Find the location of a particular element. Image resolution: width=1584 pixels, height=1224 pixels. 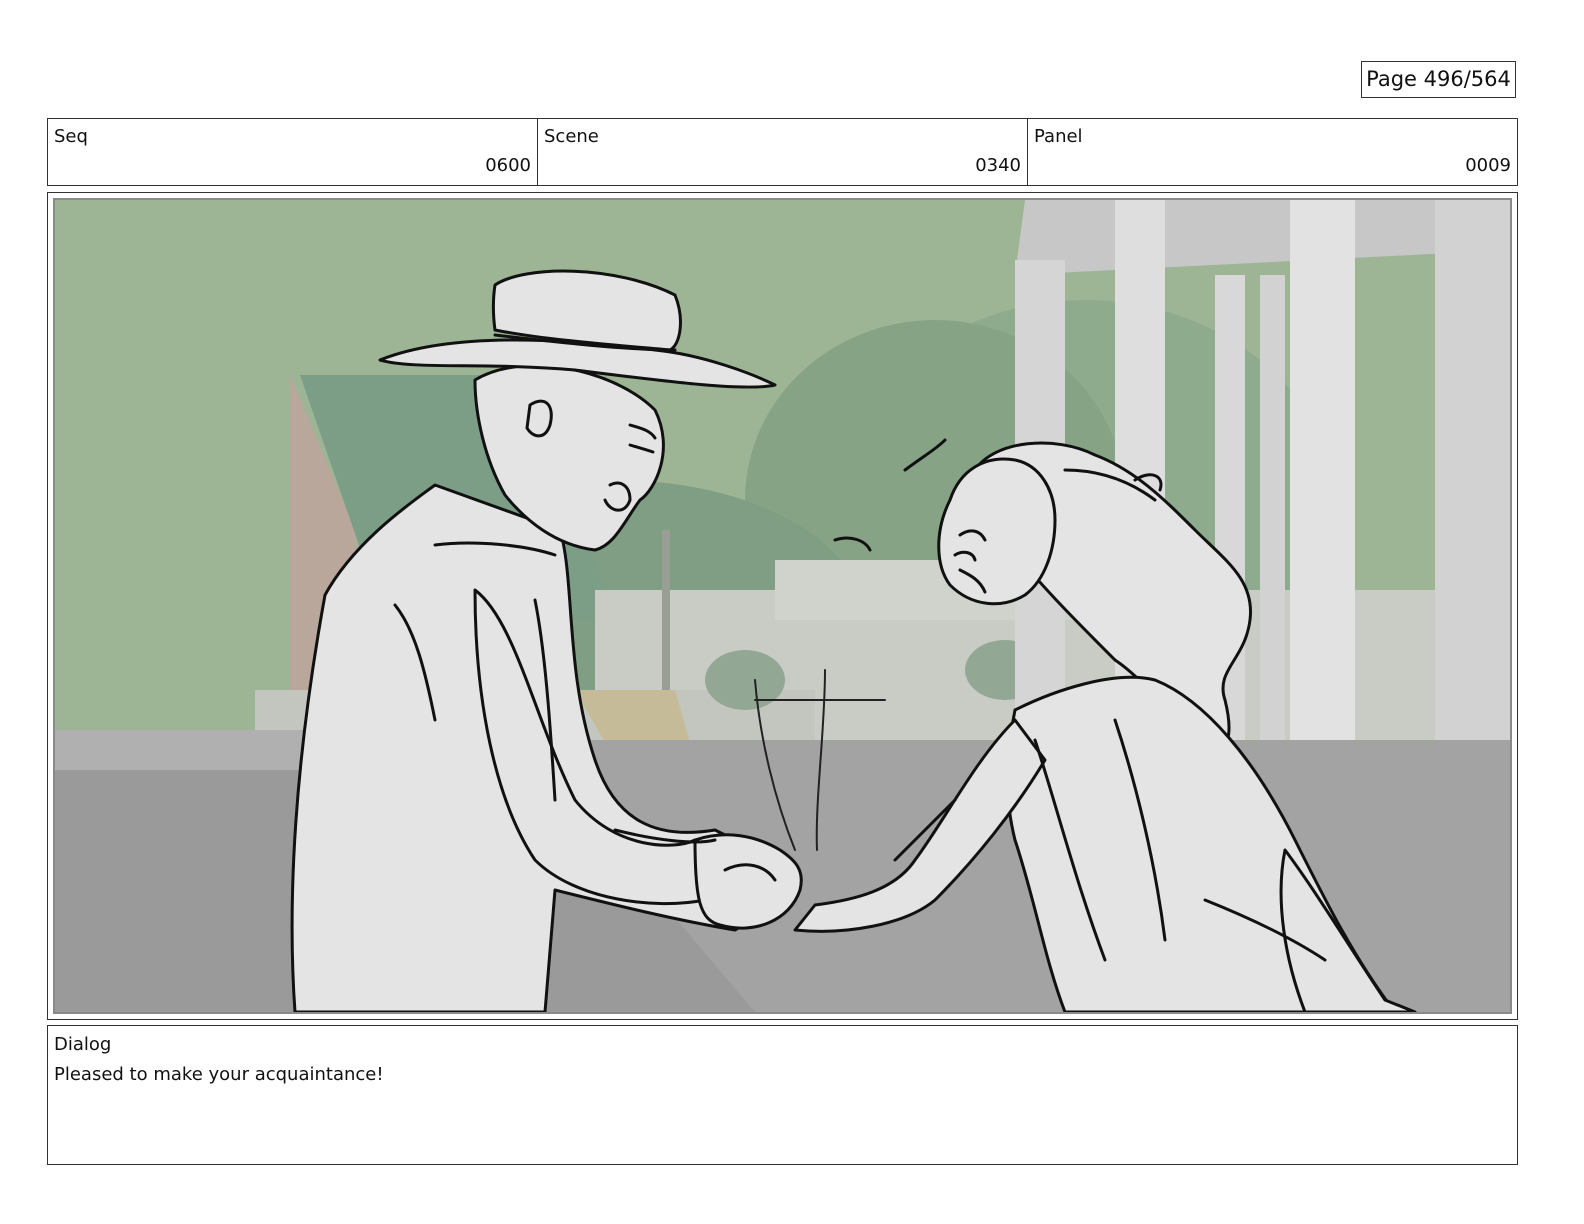

dialog-text: Pleased to make your acquaintance! is located at coordinates (219, 1074).